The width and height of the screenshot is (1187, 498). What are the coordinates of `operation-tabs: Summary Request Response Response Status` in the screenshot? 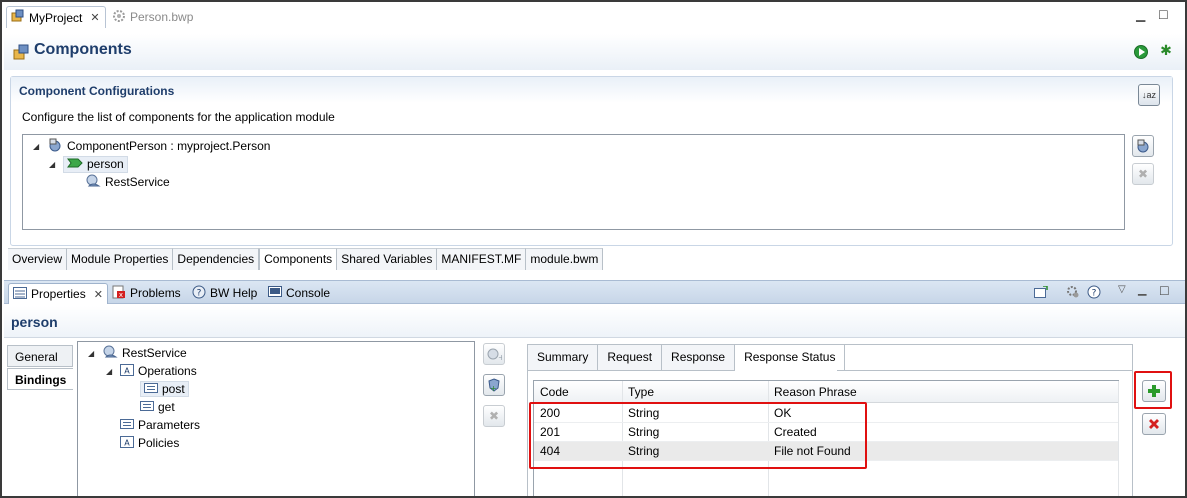 It's located at (687, 358).